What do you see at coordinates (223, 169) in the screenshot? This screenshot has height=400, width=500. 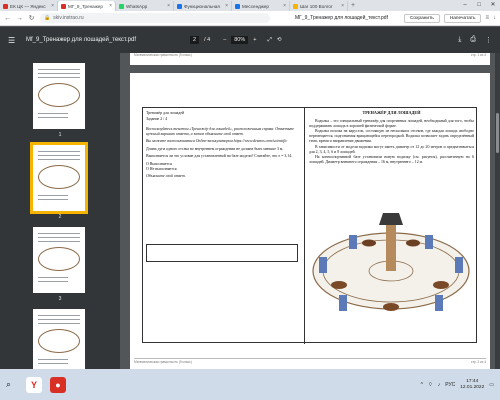 I see `option-no: О Не выполняется` at bounding box center [223, 169].